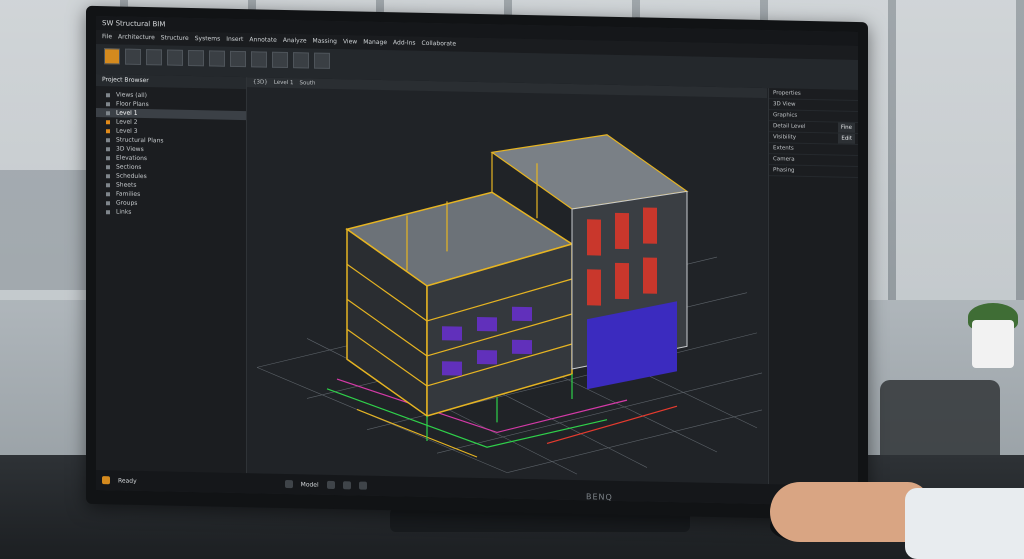  Describe the element at coordinates (288, 484) in the screenshot. I see `sync-icon` at that location.